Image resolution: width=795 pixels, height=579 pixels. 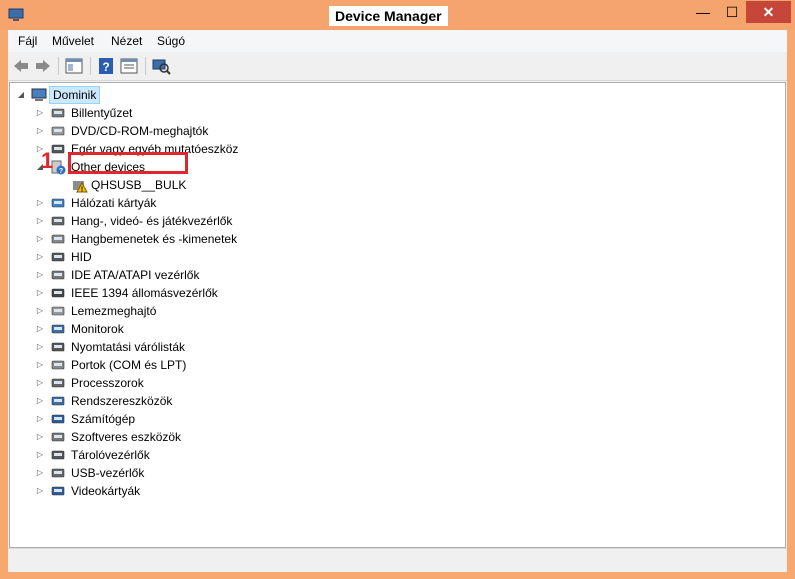 I want to click on tree-root: ◢ Dominik, so click(x=70, y=95).